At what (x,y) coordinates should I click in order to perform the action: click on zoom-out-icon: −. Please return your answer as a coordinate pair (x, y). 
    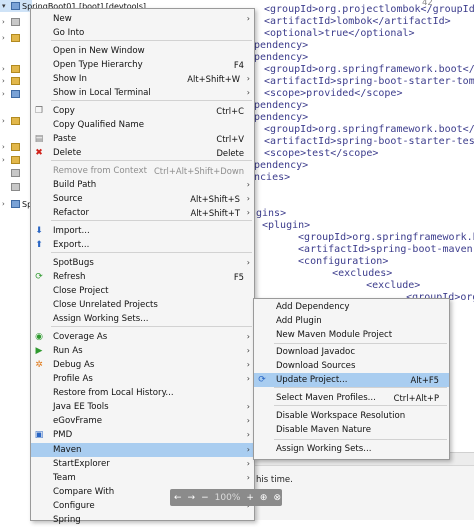
    Looking at the image, I should click on (205, 498).